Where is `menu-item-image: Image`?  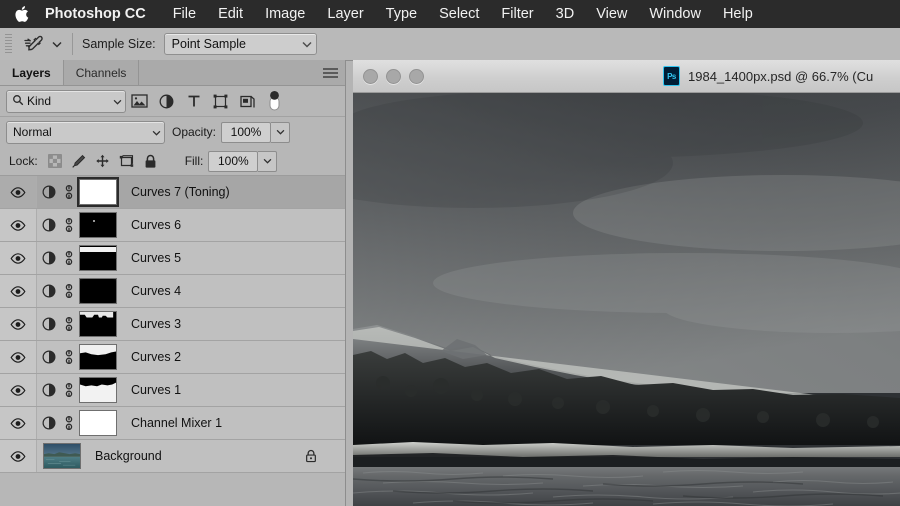
menu-item-image: Image is located at coordinates (285, 14).